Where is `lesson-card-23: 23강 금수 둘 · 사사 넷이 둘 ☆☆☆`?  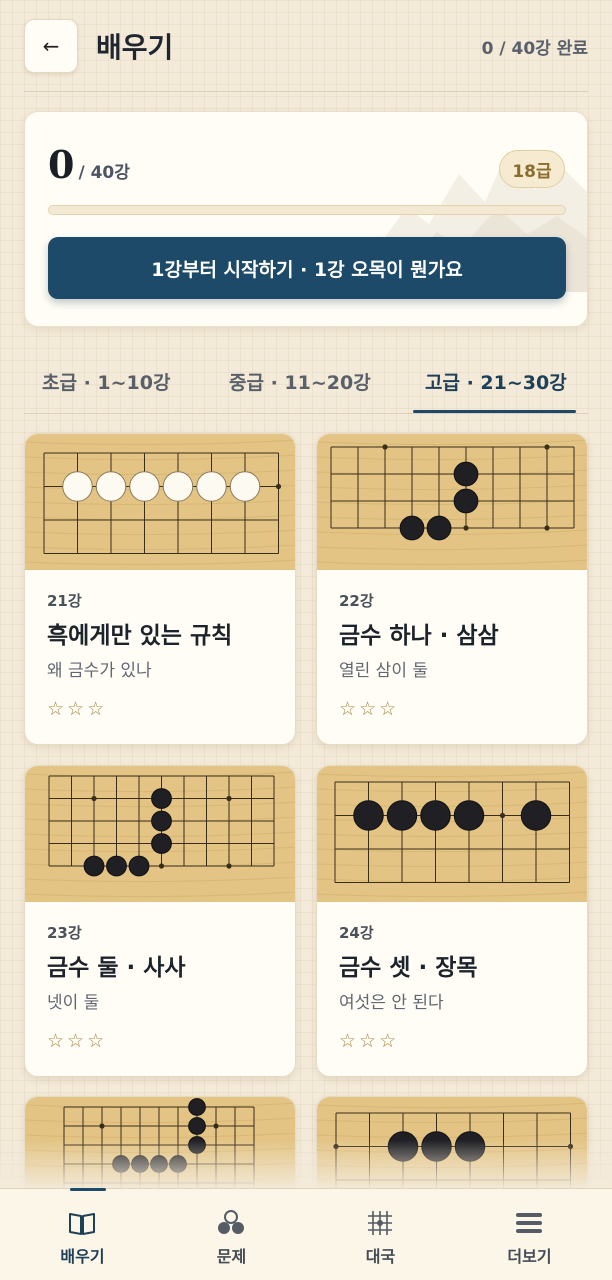
lesson-card-23: 23강 금수 둘 · 사사 넷이 둘 ☆☆☆ is located at coordinates (160, 921).